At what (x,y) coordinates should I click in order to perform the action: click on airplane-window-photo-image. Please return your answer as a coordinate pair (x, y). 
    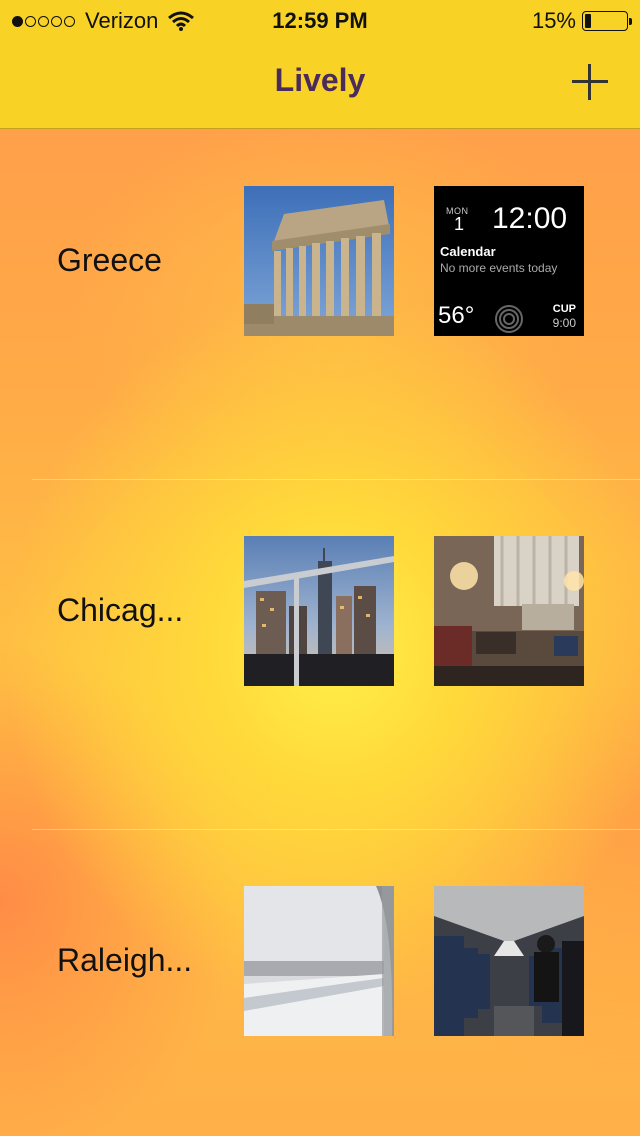
    Looking at the image, I should click on (319, 961).